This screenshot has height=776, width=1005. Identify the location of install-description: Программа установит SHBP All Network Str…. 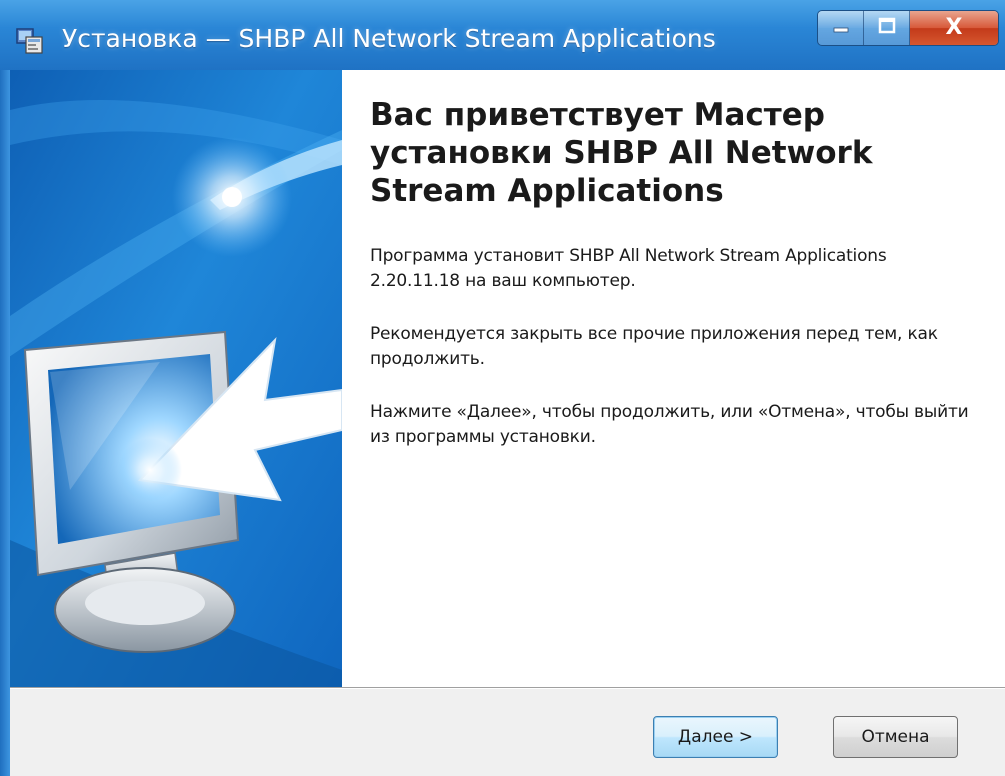
(628, 268).